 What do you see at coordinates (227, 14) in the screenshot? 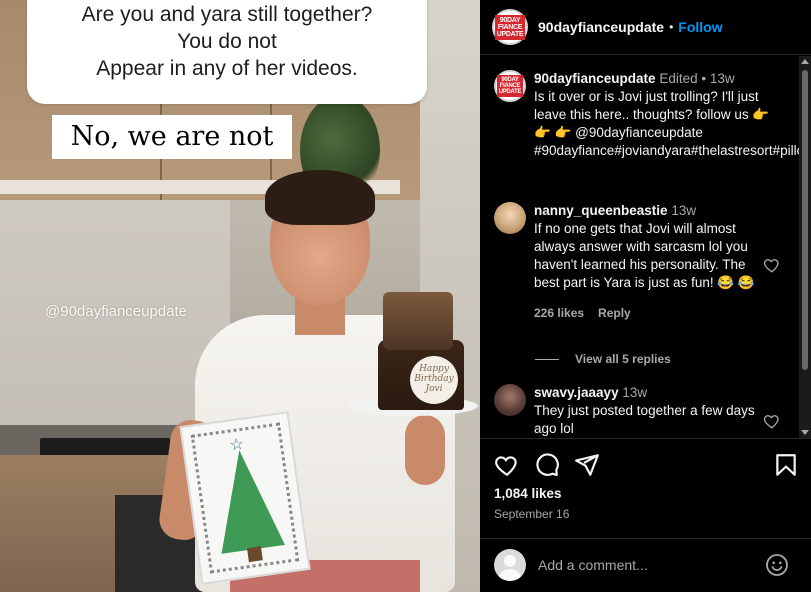
I see `question-line: Are you and yara still together?` at bounding box center [227, 14].